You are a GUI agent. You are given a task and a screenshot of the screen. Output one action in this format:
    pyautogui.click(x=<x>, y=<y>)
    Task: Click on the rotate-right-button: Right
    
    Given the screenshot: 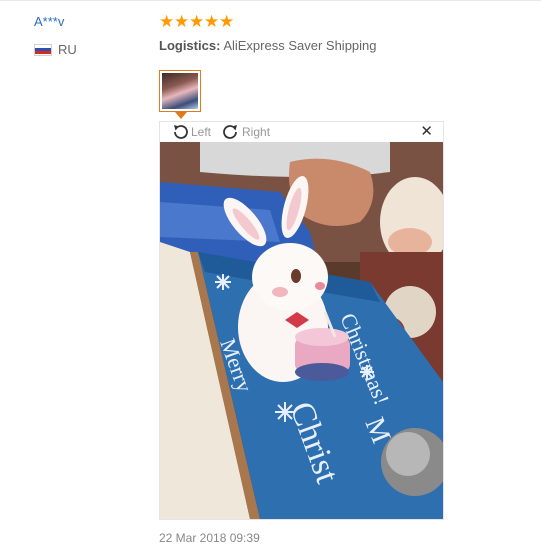 What is the action you would take?
    pyautogui.click(x=245, y=132)
    